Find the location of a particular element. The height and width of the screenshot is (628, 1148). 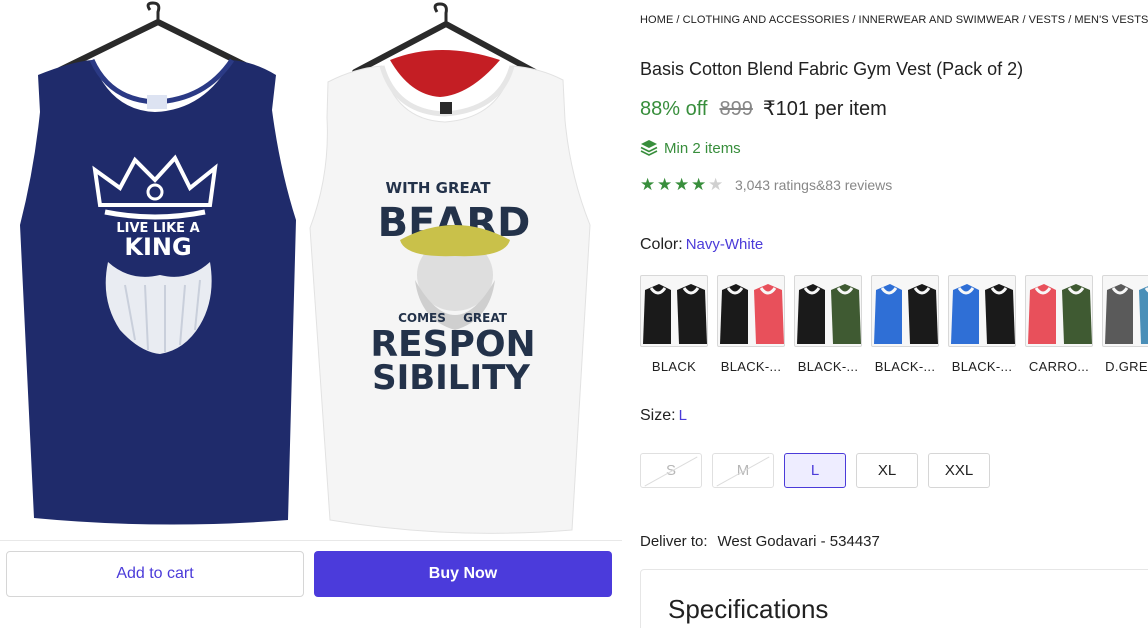

color-selector-label: Color: Navy-White is located at coordinates (701, 245).